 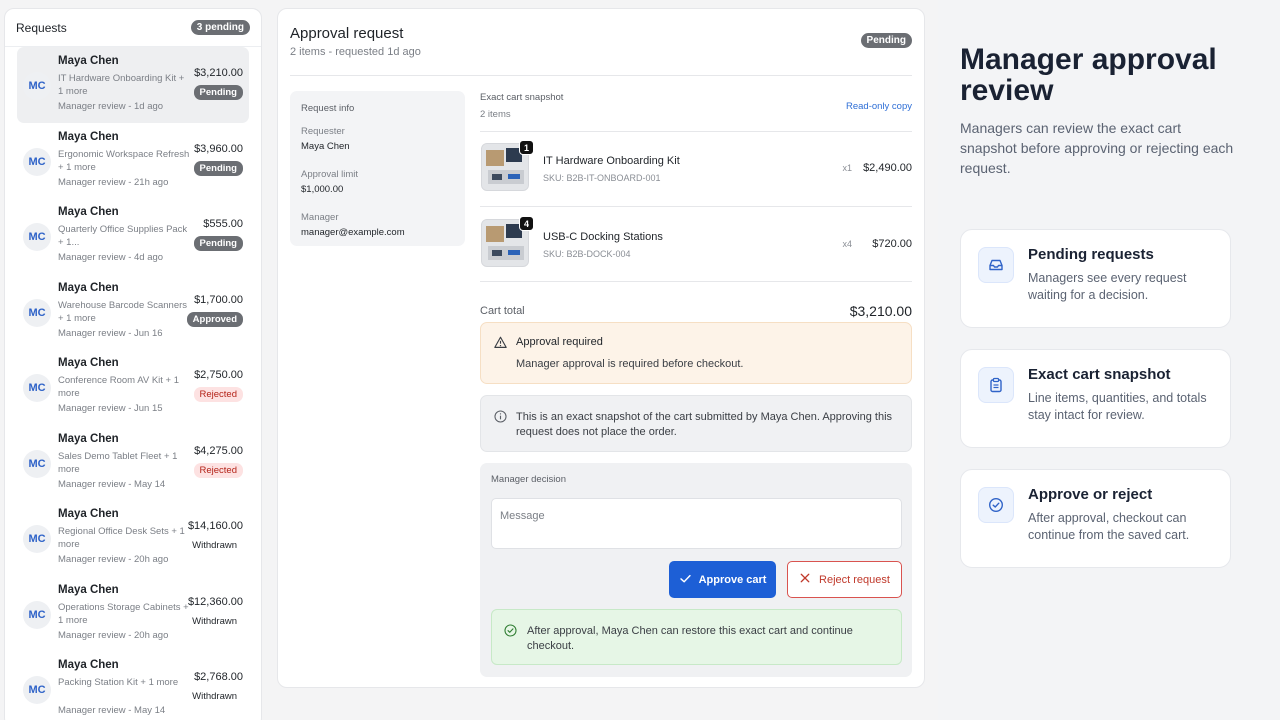 I want to click on item-quantity: x1, so click(x=847, y=168).